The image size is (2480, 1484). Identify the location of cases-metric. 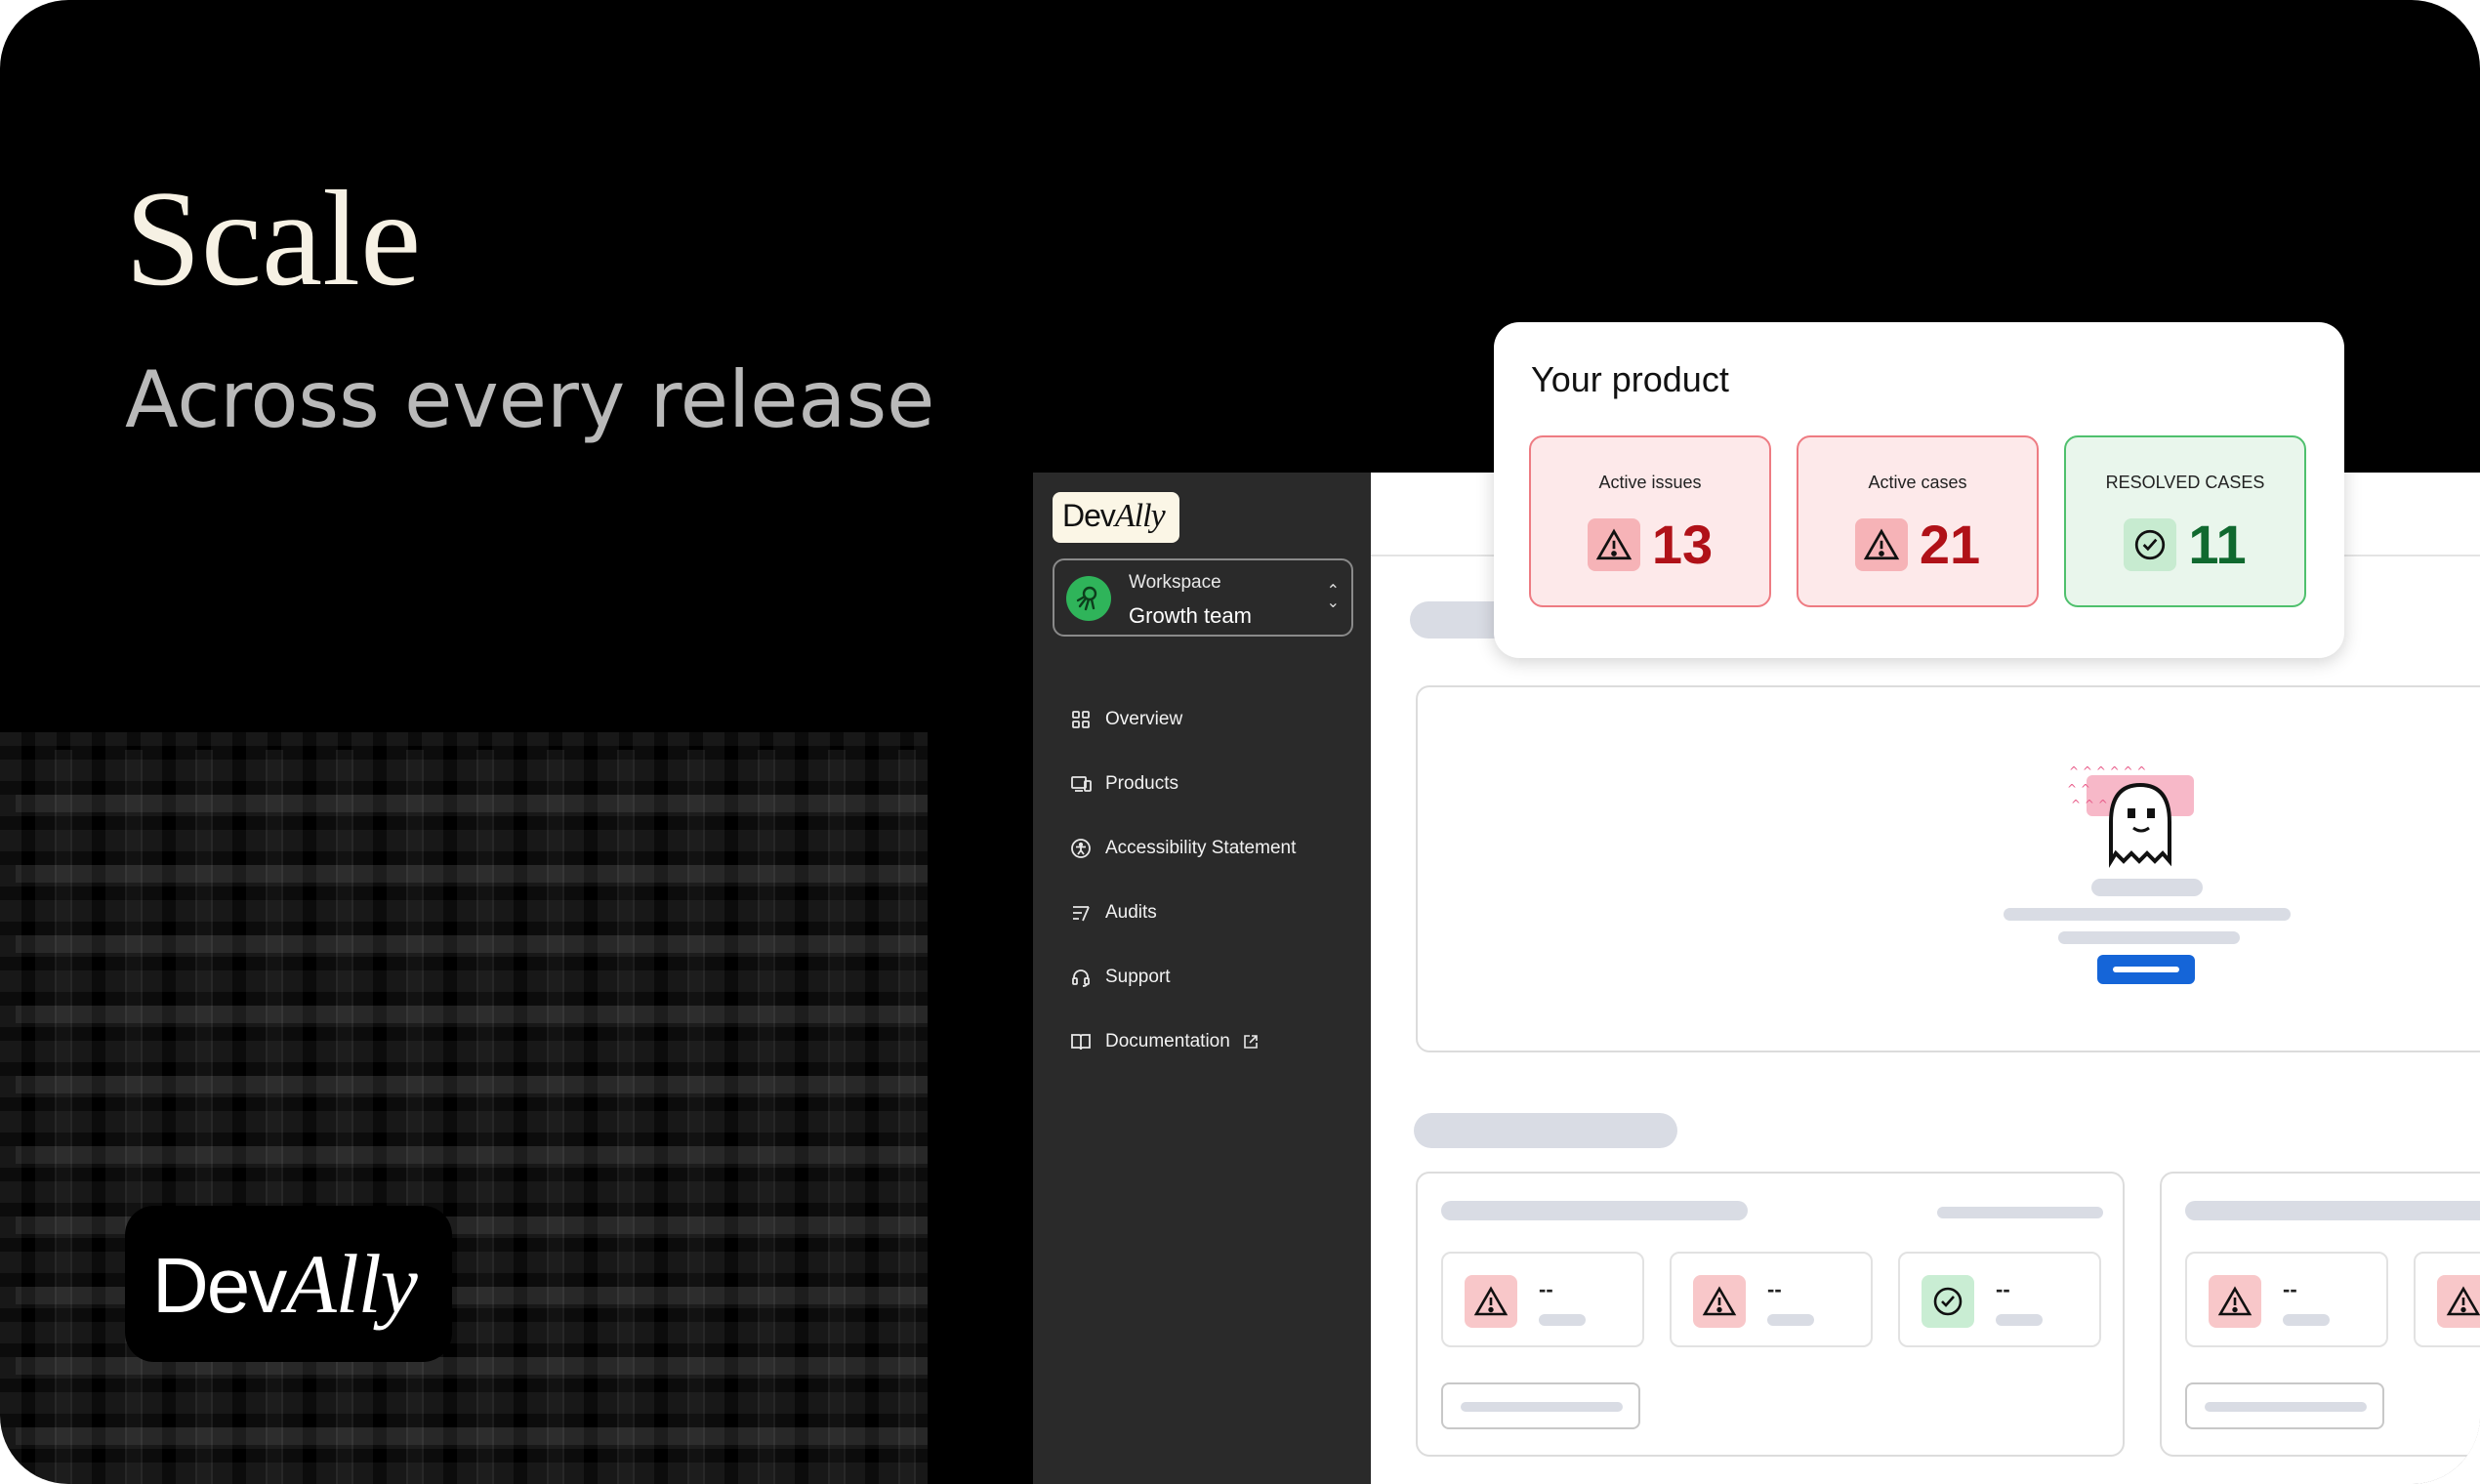
(2447, 1299).